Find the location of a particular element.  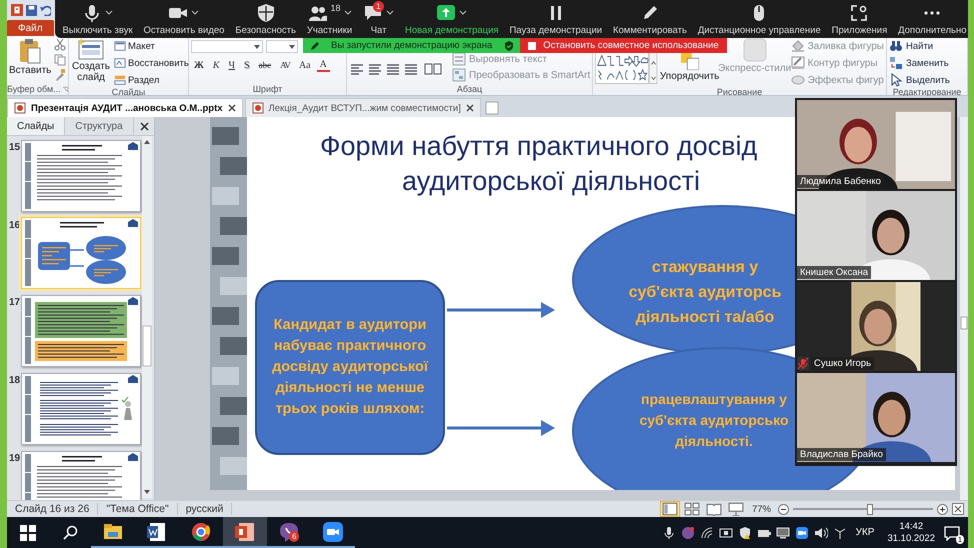

toolbar-button: Комментировать is located at coordinates (649, 19).